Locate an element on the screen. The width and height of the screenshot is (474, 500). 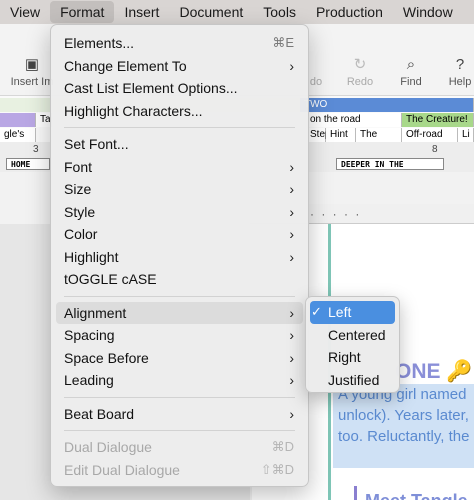
menu-item-label: Change Element To is located at coordinates (125, 65).